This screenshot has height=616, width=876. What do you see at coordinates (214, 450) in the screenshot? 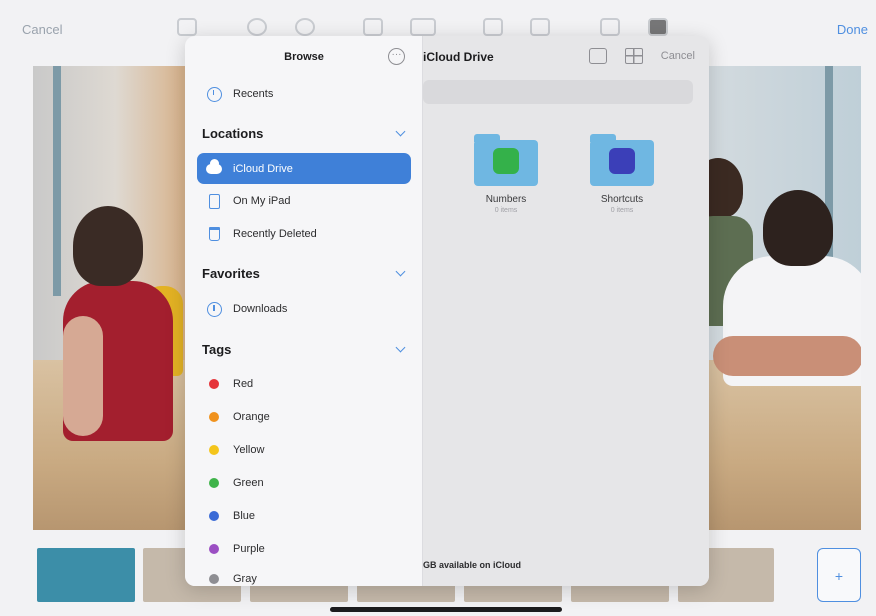
I see `yellow-tag-dot` at bounding box center [214, 450].